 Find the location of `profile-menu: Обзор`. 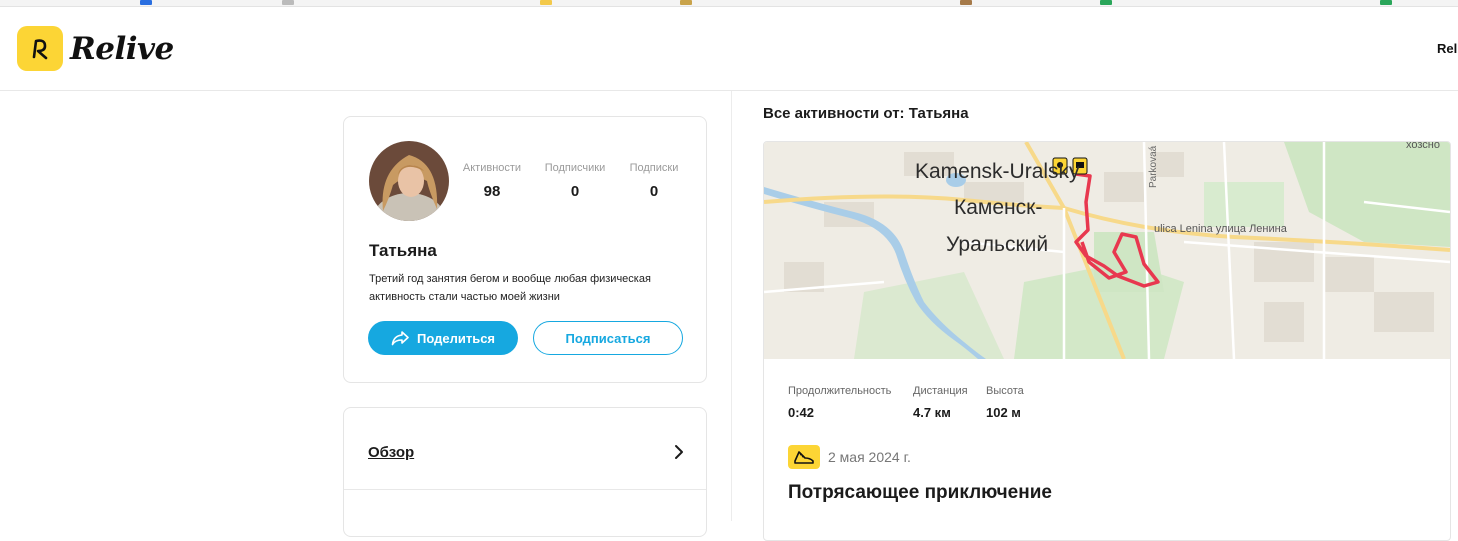

profile-menu: Обзор is located at coordinates (525, 472).